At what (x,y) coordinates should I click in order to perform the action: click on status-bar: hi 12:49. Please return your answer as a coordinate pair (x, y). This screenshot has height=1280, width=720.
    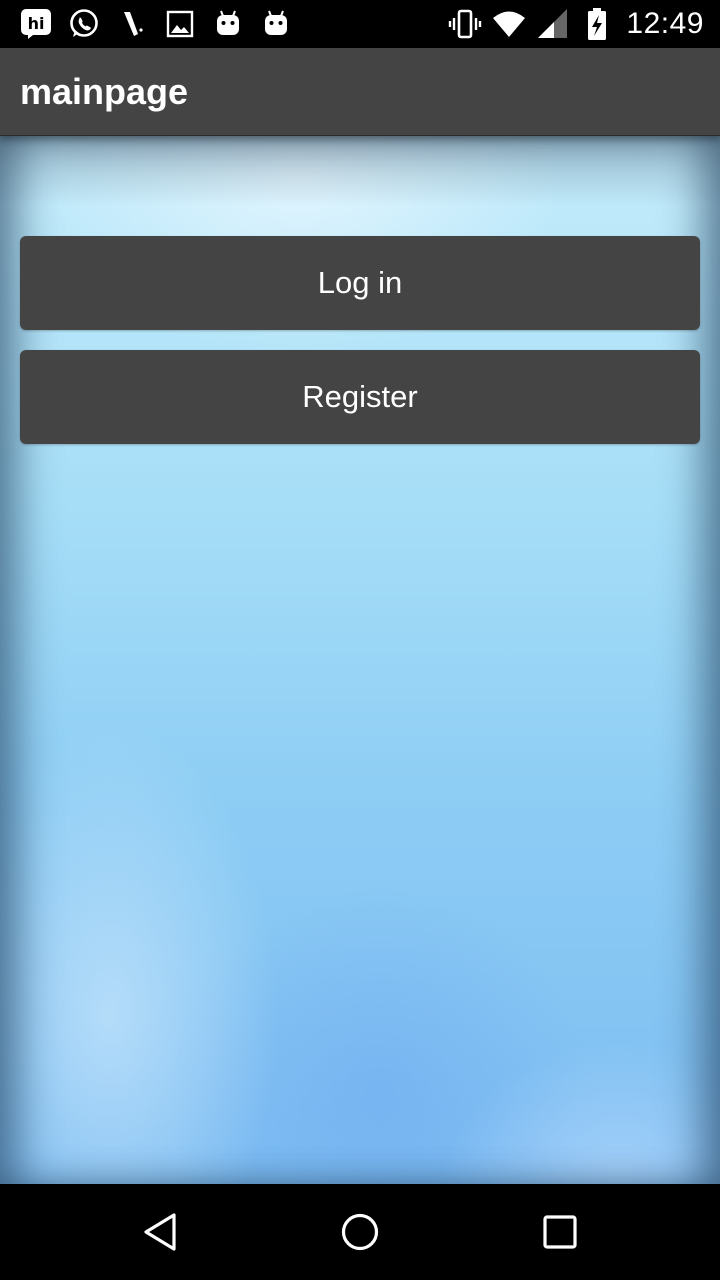
    Looking at the image, I should click on (360, 24).